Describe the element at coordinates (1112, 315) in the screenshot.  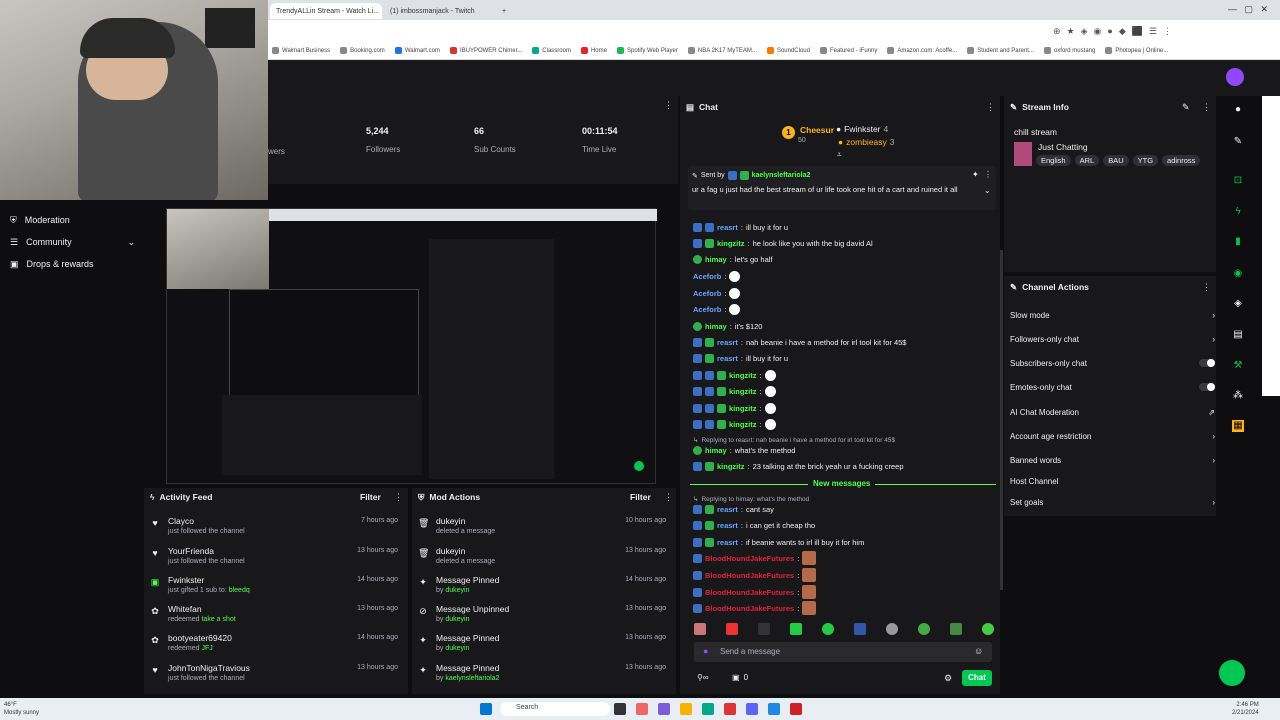
I see `action-slow-mode: Slow mode ›` at that location.